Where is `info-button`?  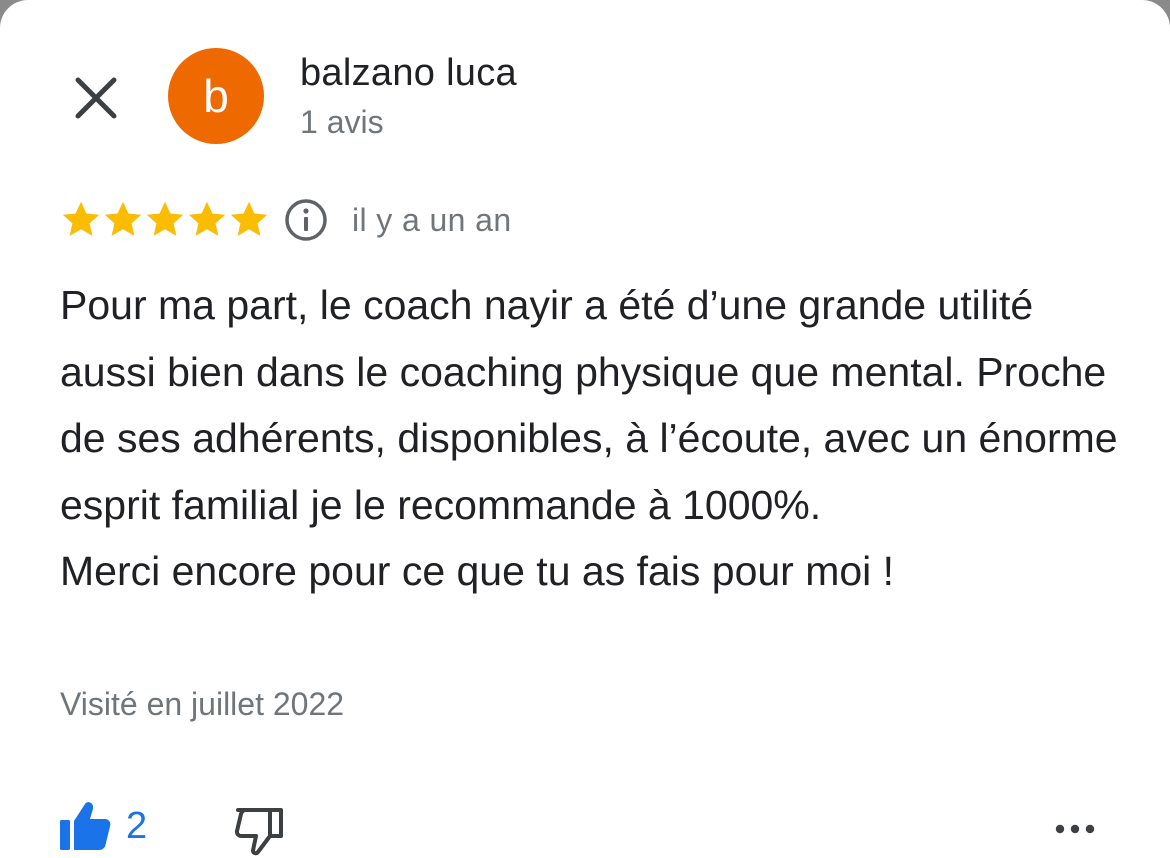 info-button is located at coordinates (306, 220).